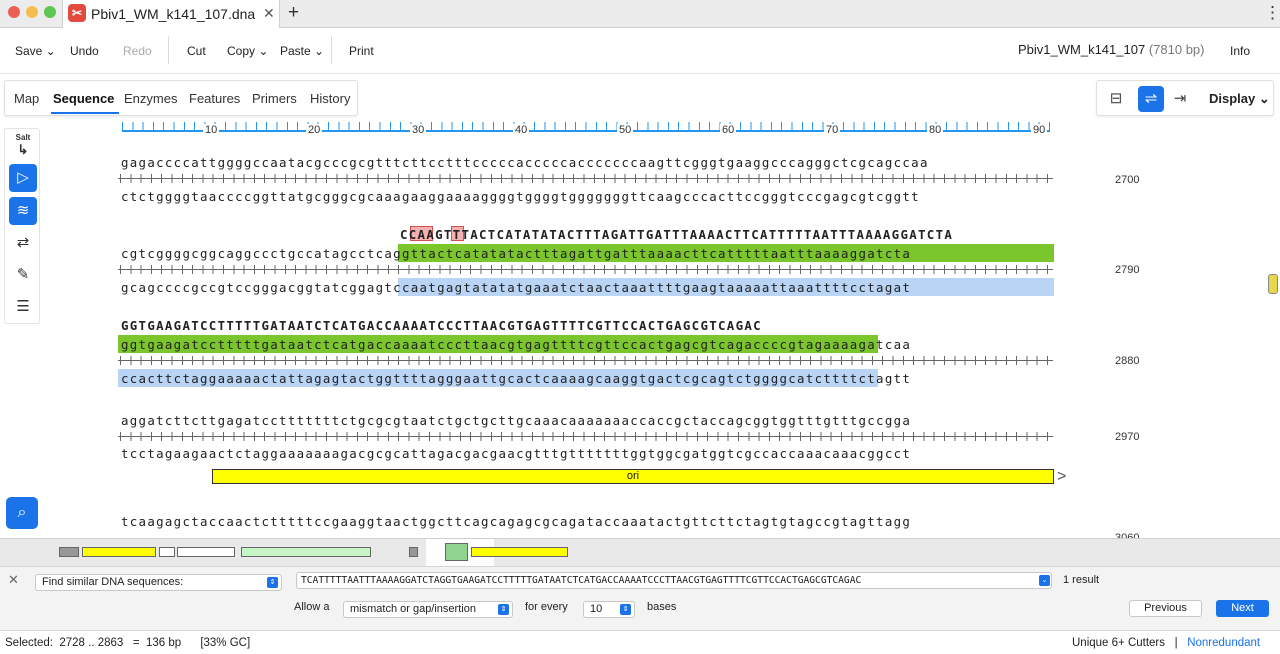 The height and width of the screenshot is (654, 1280). What do you see at coordinates (1242, 608) in the screenshot?
I see `next-button: Next` at bounding box center [1242, 608].